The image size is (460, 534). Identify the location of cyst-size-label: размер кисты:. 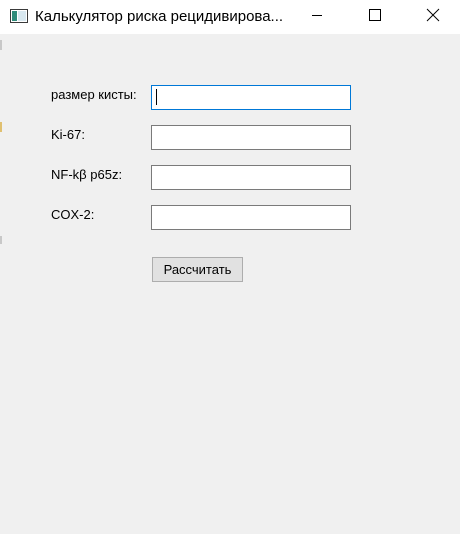
(94, 94).